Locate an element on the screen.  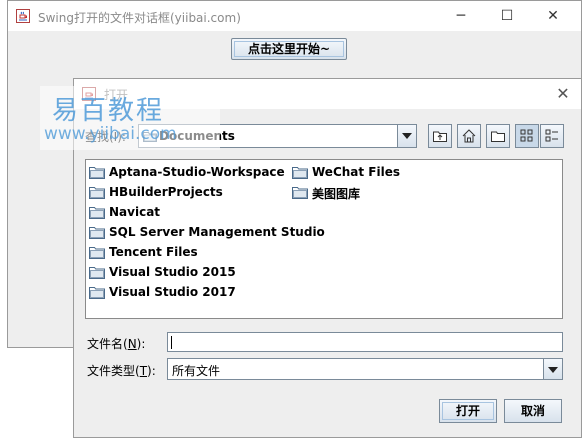
text-caret is located at coordinates (171, 342).